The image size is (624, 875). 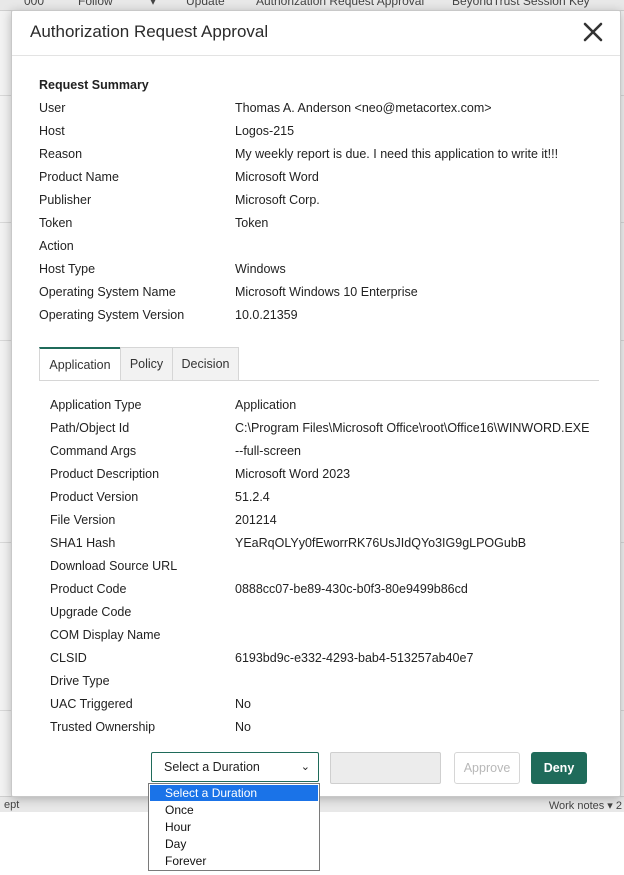 I want to click on summary-label: Operating System Version, so click(x=112, y=315).